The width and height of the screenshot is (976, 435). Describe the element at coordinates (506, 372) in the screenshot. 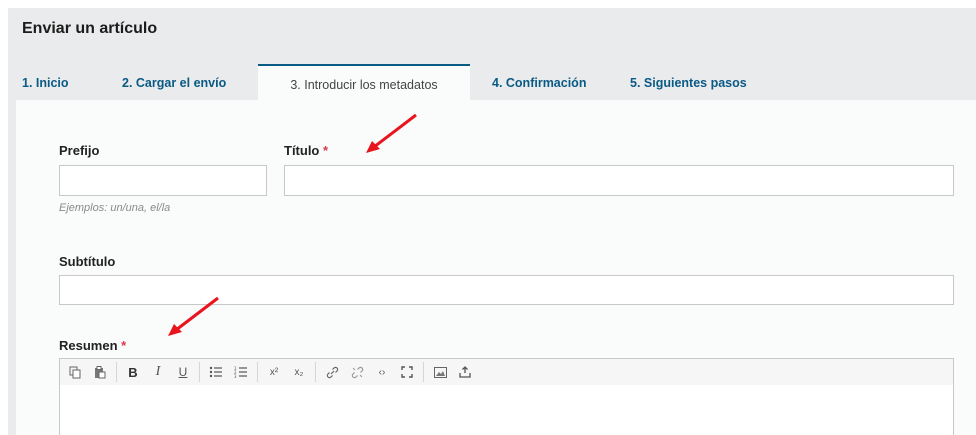

I see `abstract-editor-toolbar: B I U 123 x² x₂ ‹›` at that location.